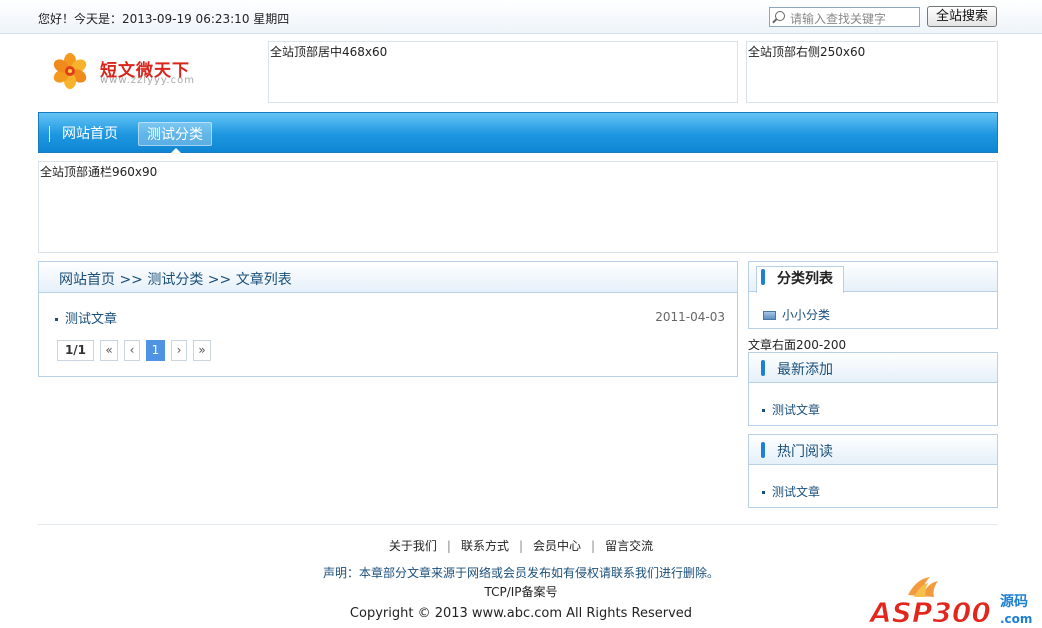 The image size is (1042, 628). I want to click on category-list-panel: 分类列表 小小分类, so click(873, 295).